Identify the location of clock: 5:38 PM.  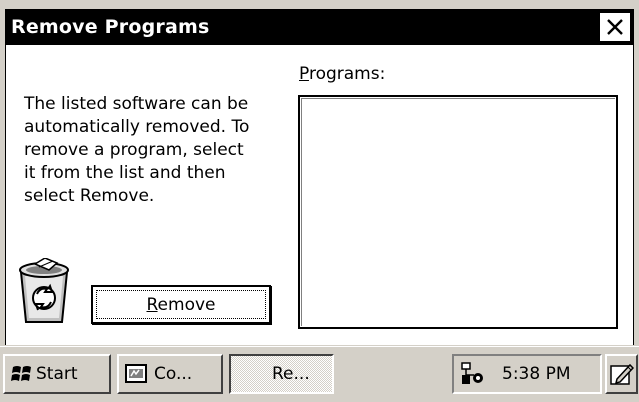
(536, 374).